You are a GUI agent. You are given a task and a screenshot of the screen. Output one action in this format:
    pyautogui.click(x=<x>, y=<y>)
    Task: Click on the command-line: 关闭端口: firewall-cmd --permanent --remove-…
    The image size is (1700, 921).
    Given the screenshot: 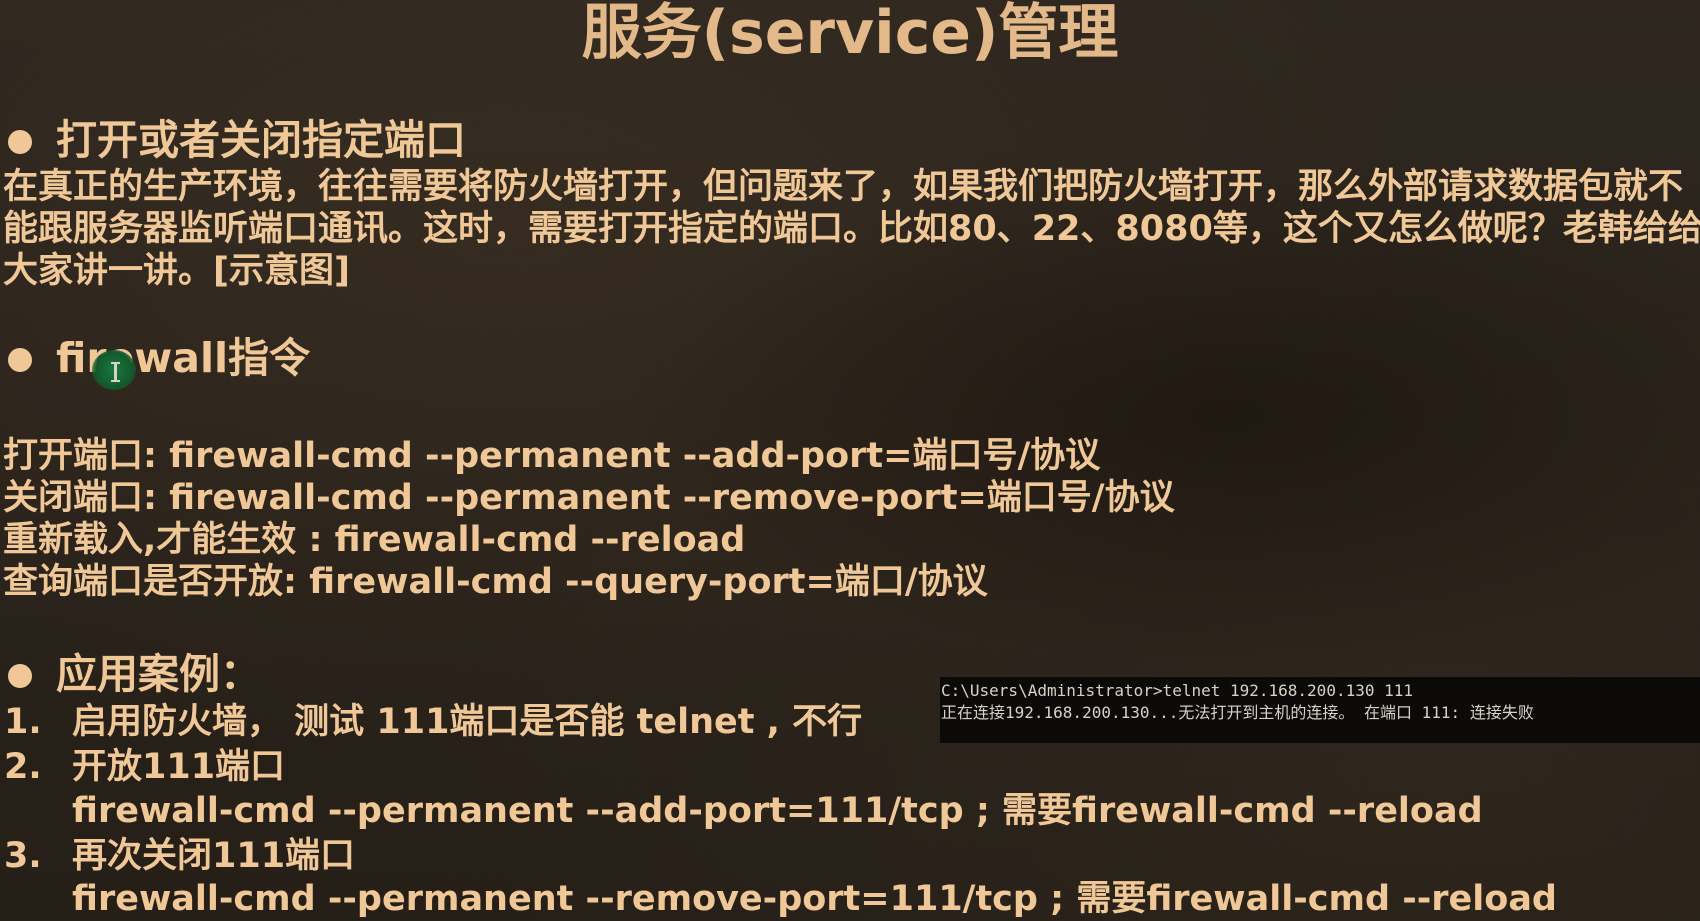 What is the action you would take?
    pyautogui.click(x=589, y=498)
    